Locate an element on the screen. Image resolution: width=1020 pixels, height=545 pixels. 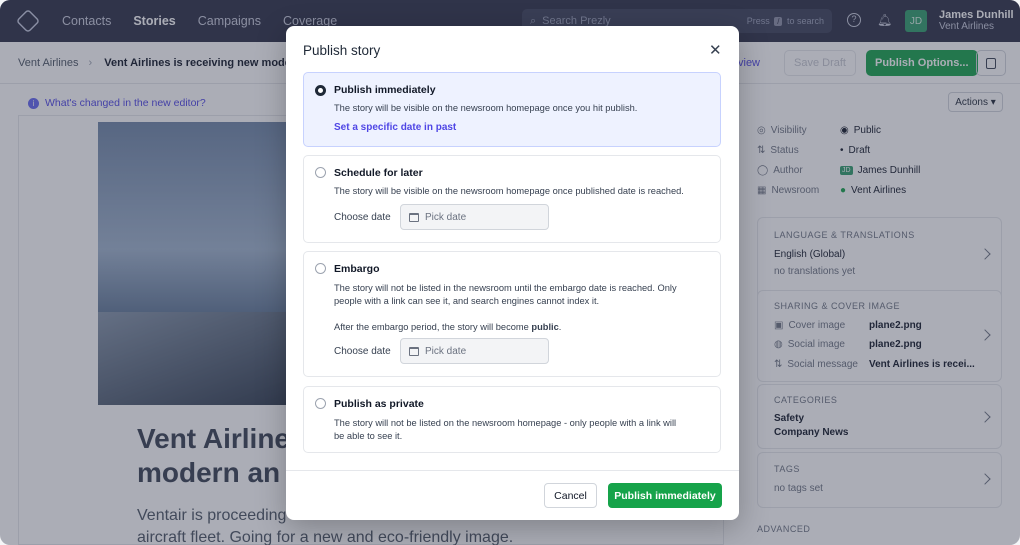
option-description-line-2: be able to see it. is located at coordinates (368, 436).